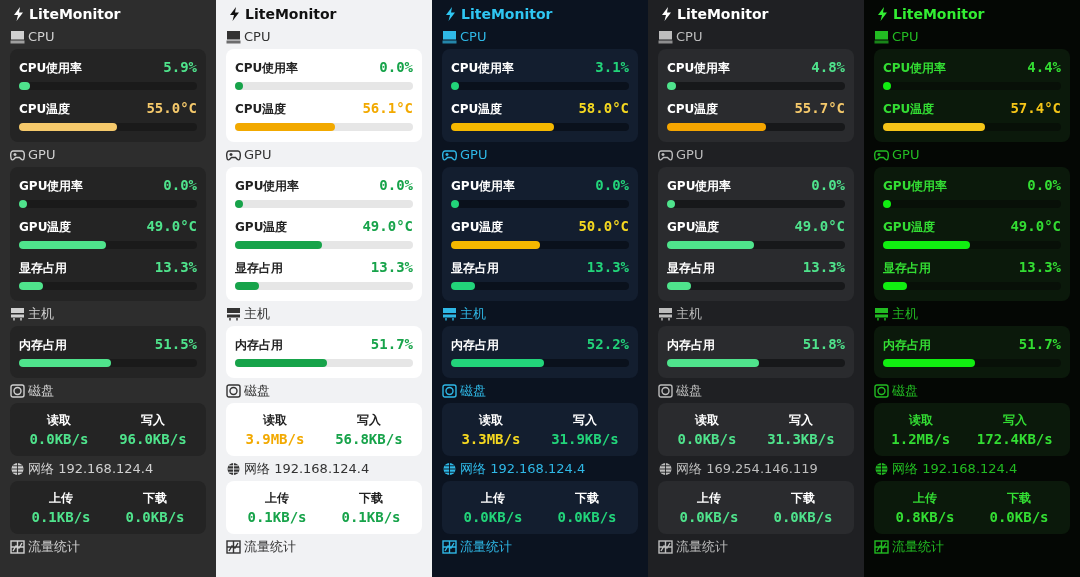 Image resolution: width=1080 pixels, height=577 pixels. I want to click on metric-value: 51.8%, so click(823, 344).